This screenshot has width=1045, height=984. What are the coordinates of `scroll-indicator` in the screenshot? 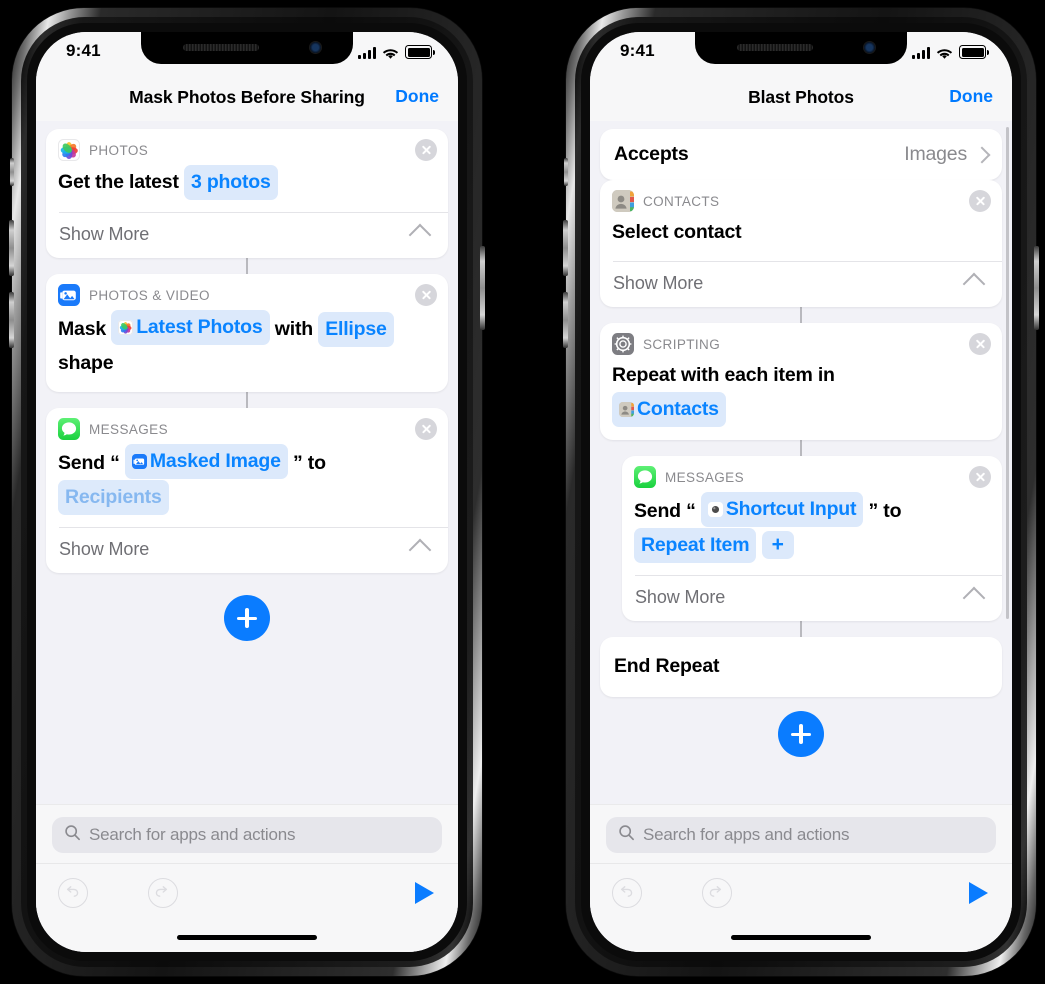 It's located at (1007, 373).